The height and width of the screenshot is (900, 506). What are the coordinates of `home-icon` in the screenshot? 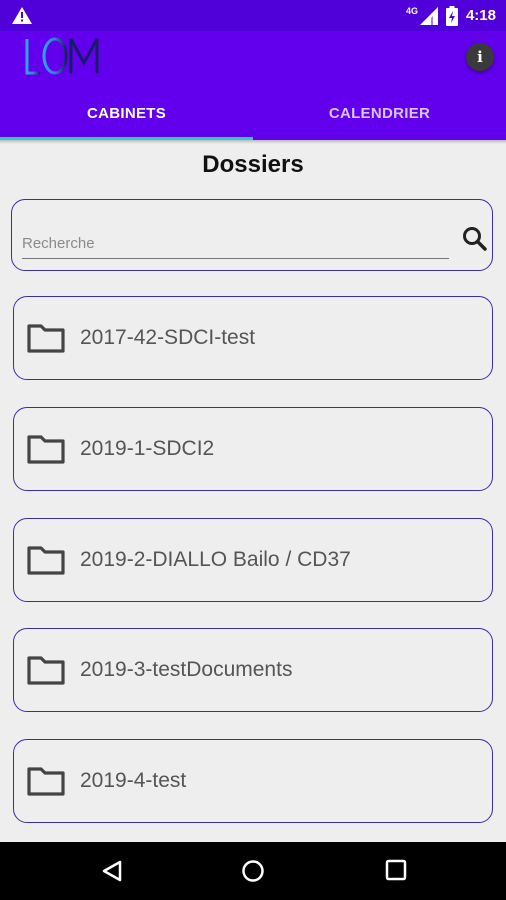 It's located at (253, 871).